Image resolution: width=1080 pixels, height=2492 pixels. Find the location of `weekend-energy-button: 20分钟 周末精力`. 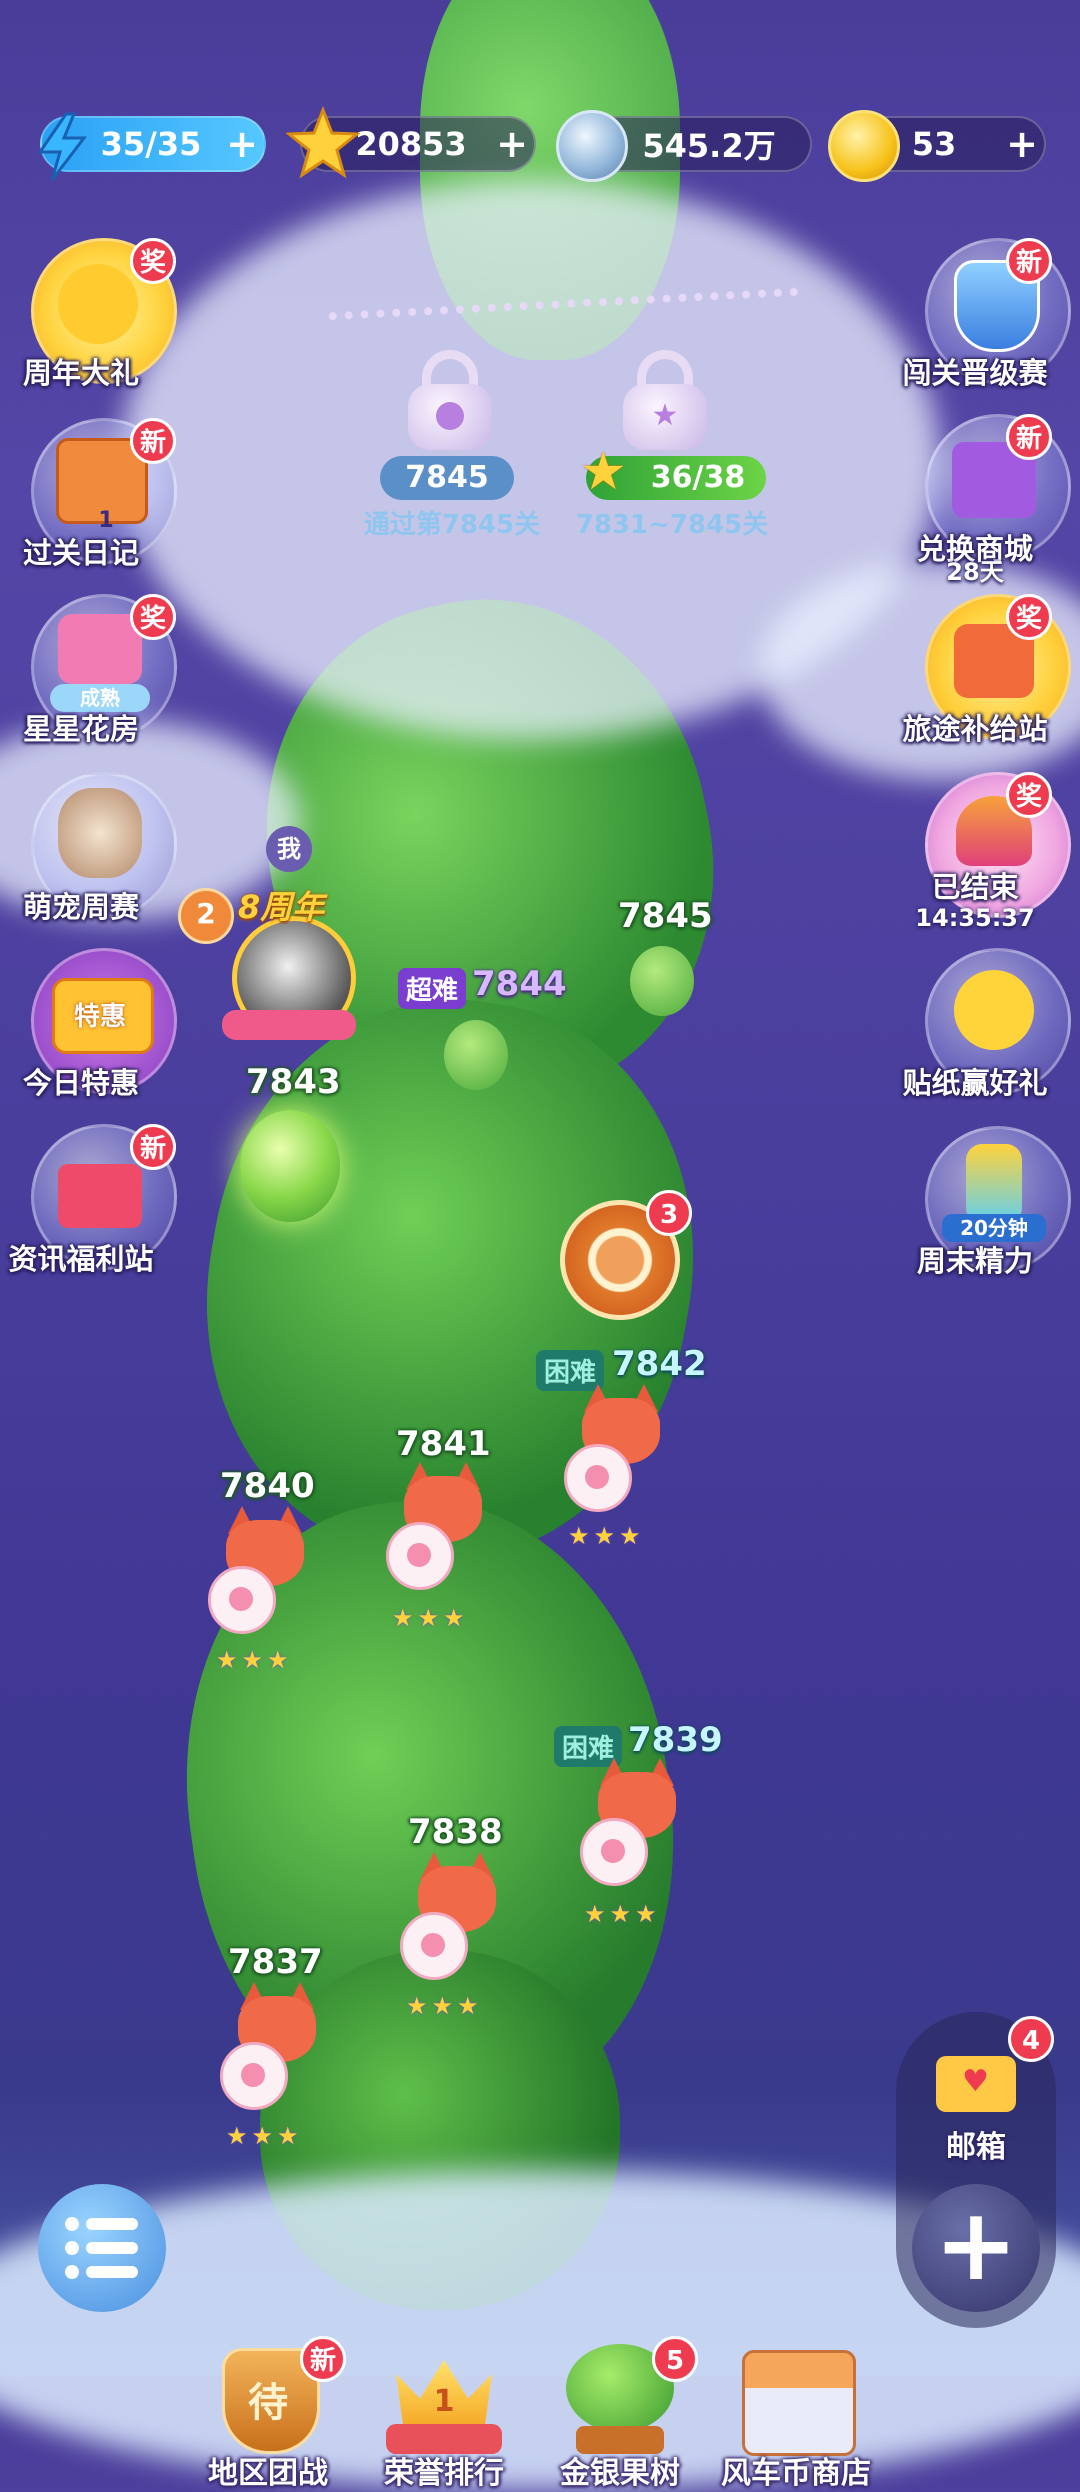

weekend-energy-button: 20分钟 周末精力 is located at coordinates (980, 1211).